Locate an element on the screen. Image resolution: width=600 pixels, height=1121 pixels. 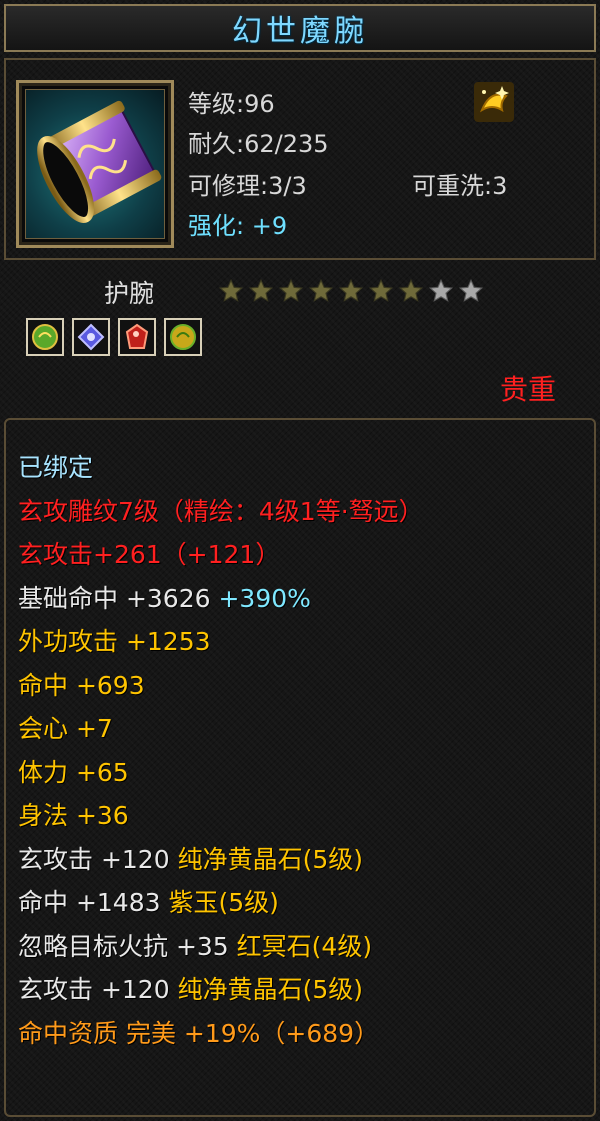
stat-text: 玄攻雕纹7级（精绘：4级1等·驽远） is located at coordinates (221, 511).